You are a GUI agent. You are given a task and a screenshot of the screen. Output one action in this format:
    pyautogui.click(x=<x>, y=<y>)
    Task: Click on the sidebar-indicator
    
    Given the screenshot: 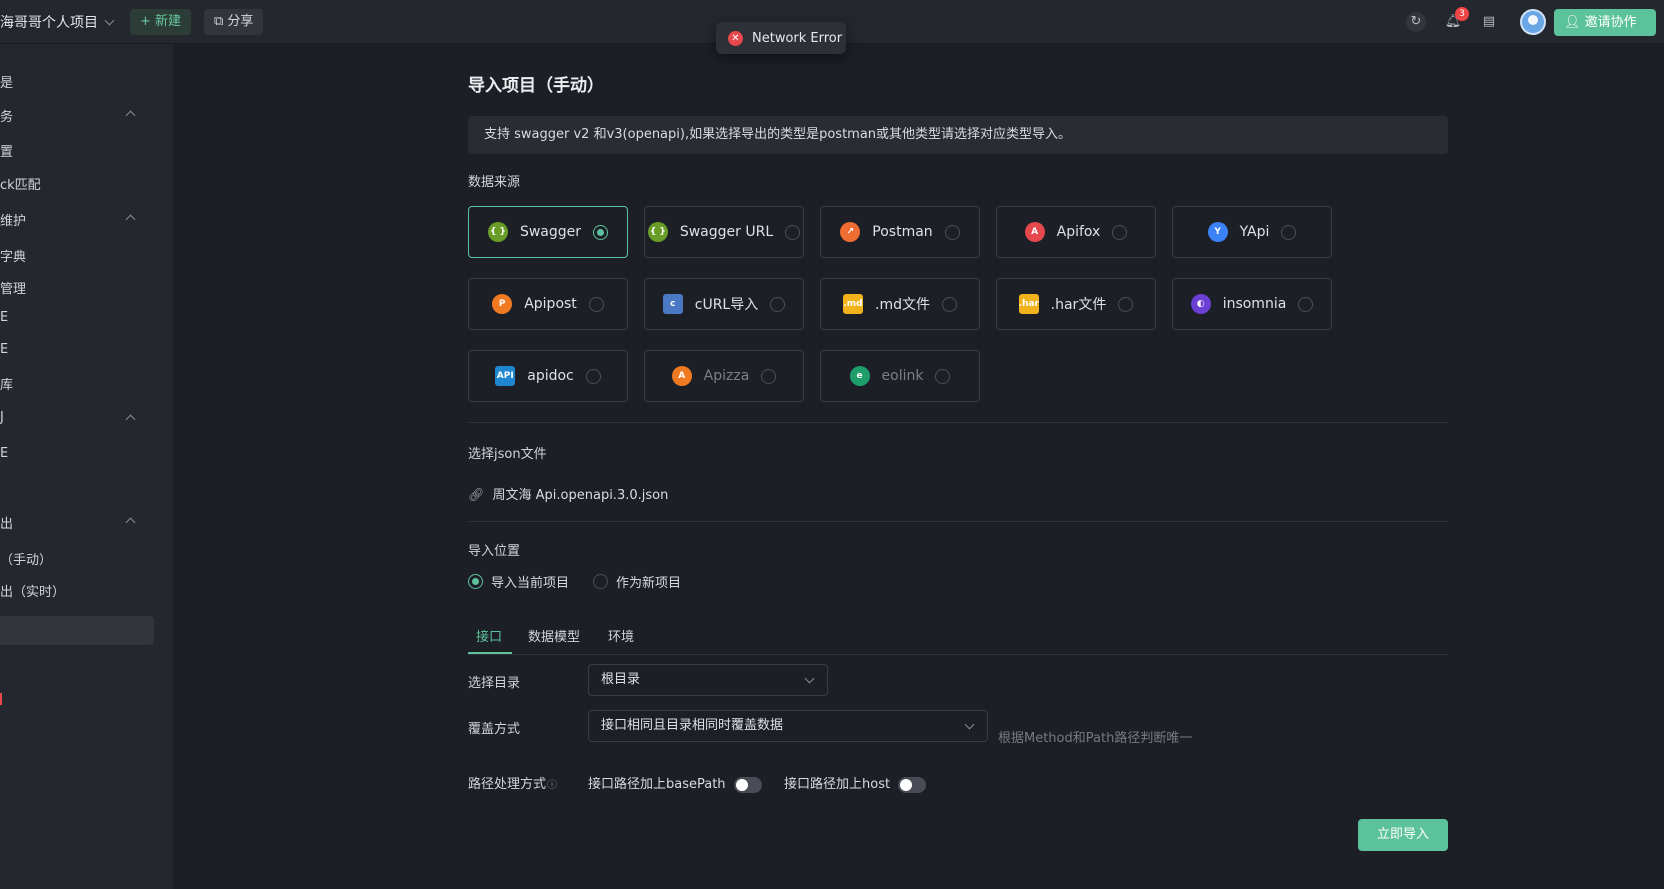 What is the action you would take?
    pyautogui.click(x=1, y=699)
    